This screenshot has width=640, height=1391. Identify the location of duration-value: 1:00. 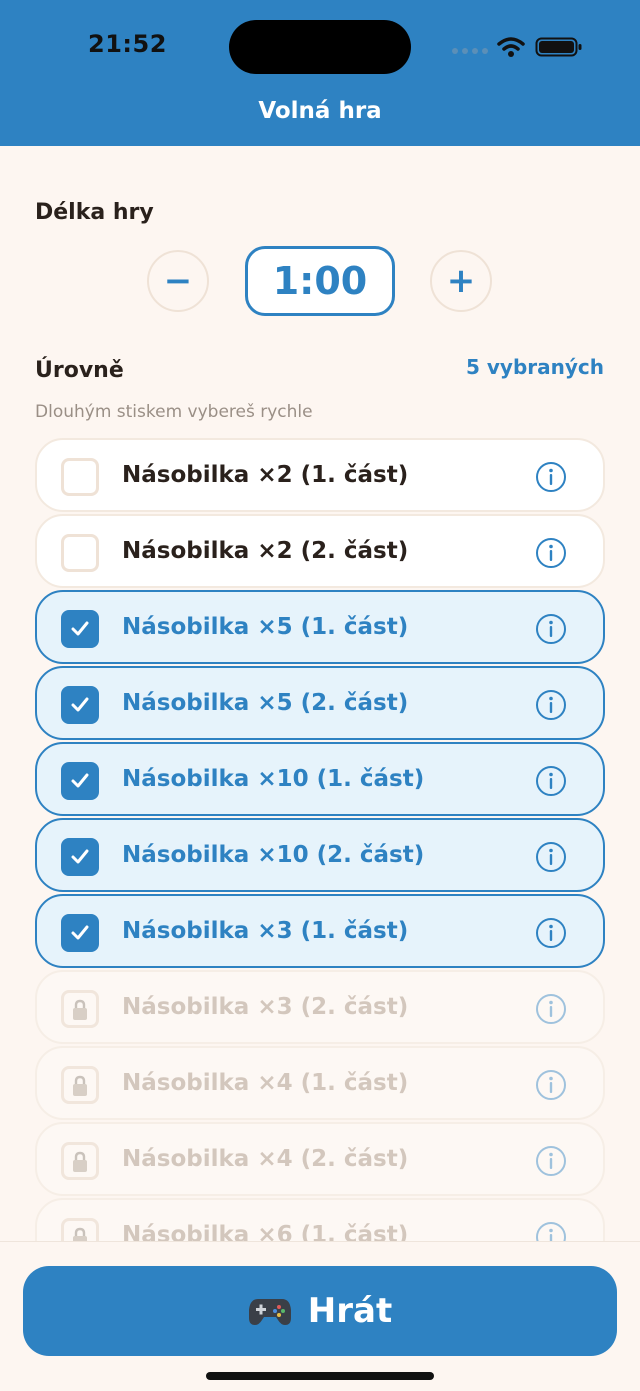
(320, 281).